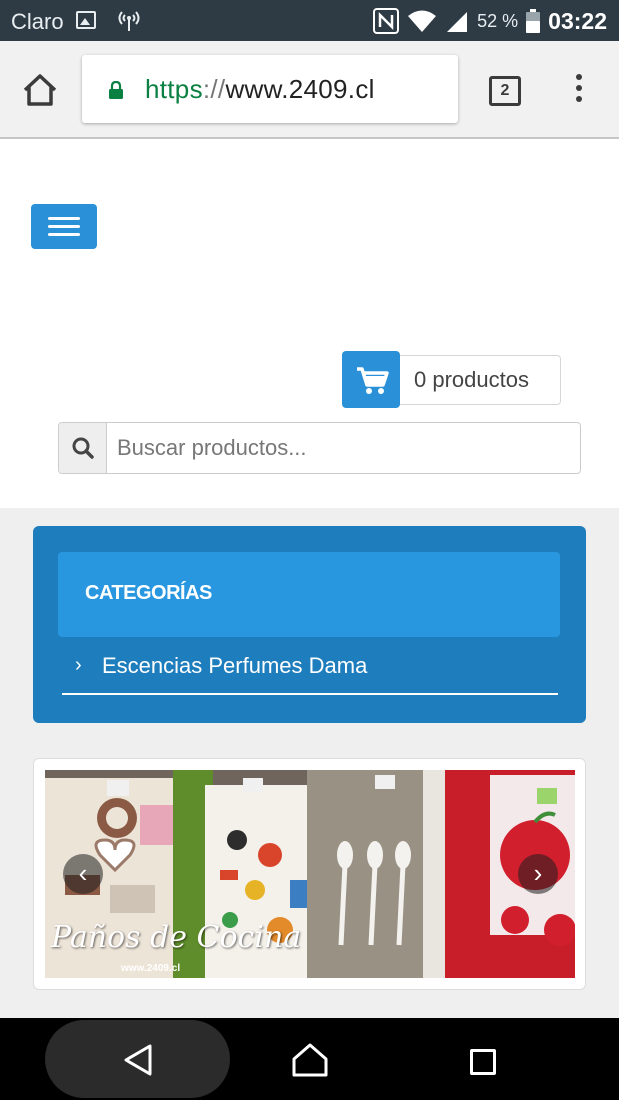 This screenshot has height=1100, width=619. I want to click on url-scheme: https, so click(174, 89).